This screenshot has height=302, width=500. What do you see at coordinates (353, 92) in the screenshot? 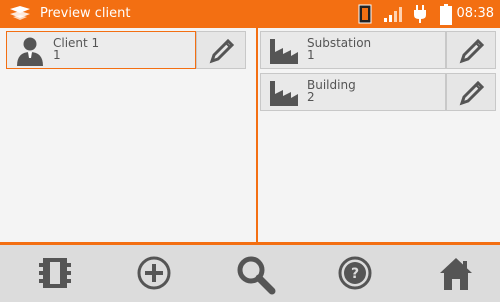
I see `object-item-building: Building 2` at bounding box center [353, 92].